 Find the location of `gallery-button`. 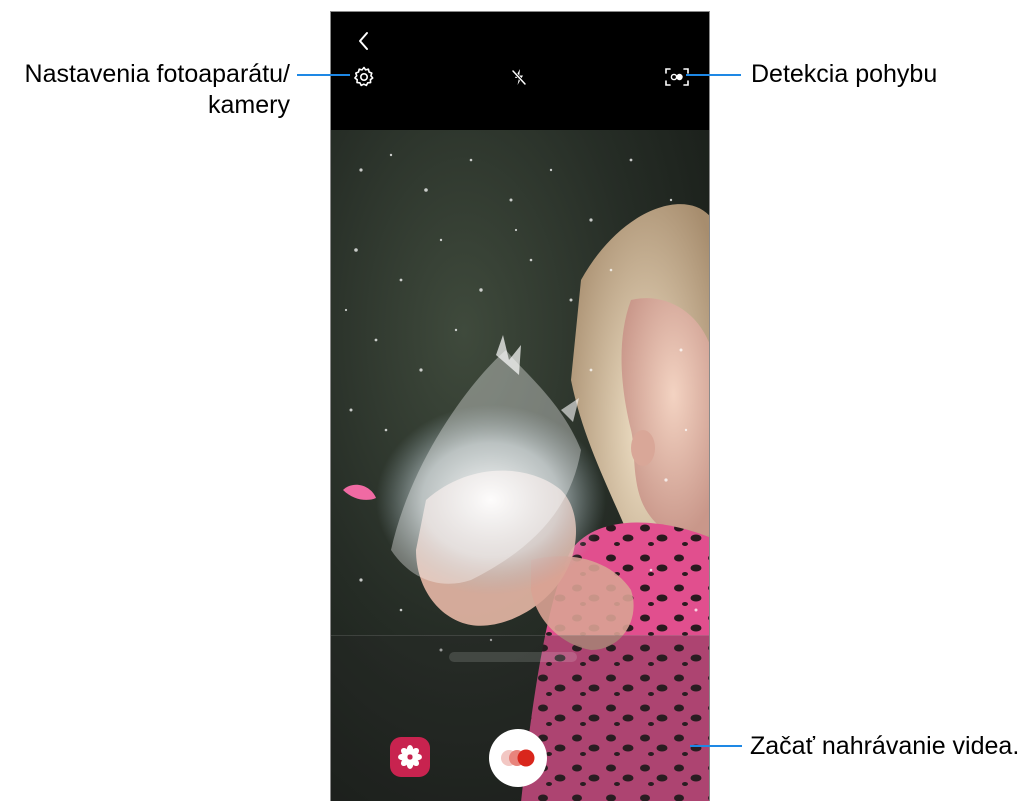

gallery-button is located at coordinates (410, 757).